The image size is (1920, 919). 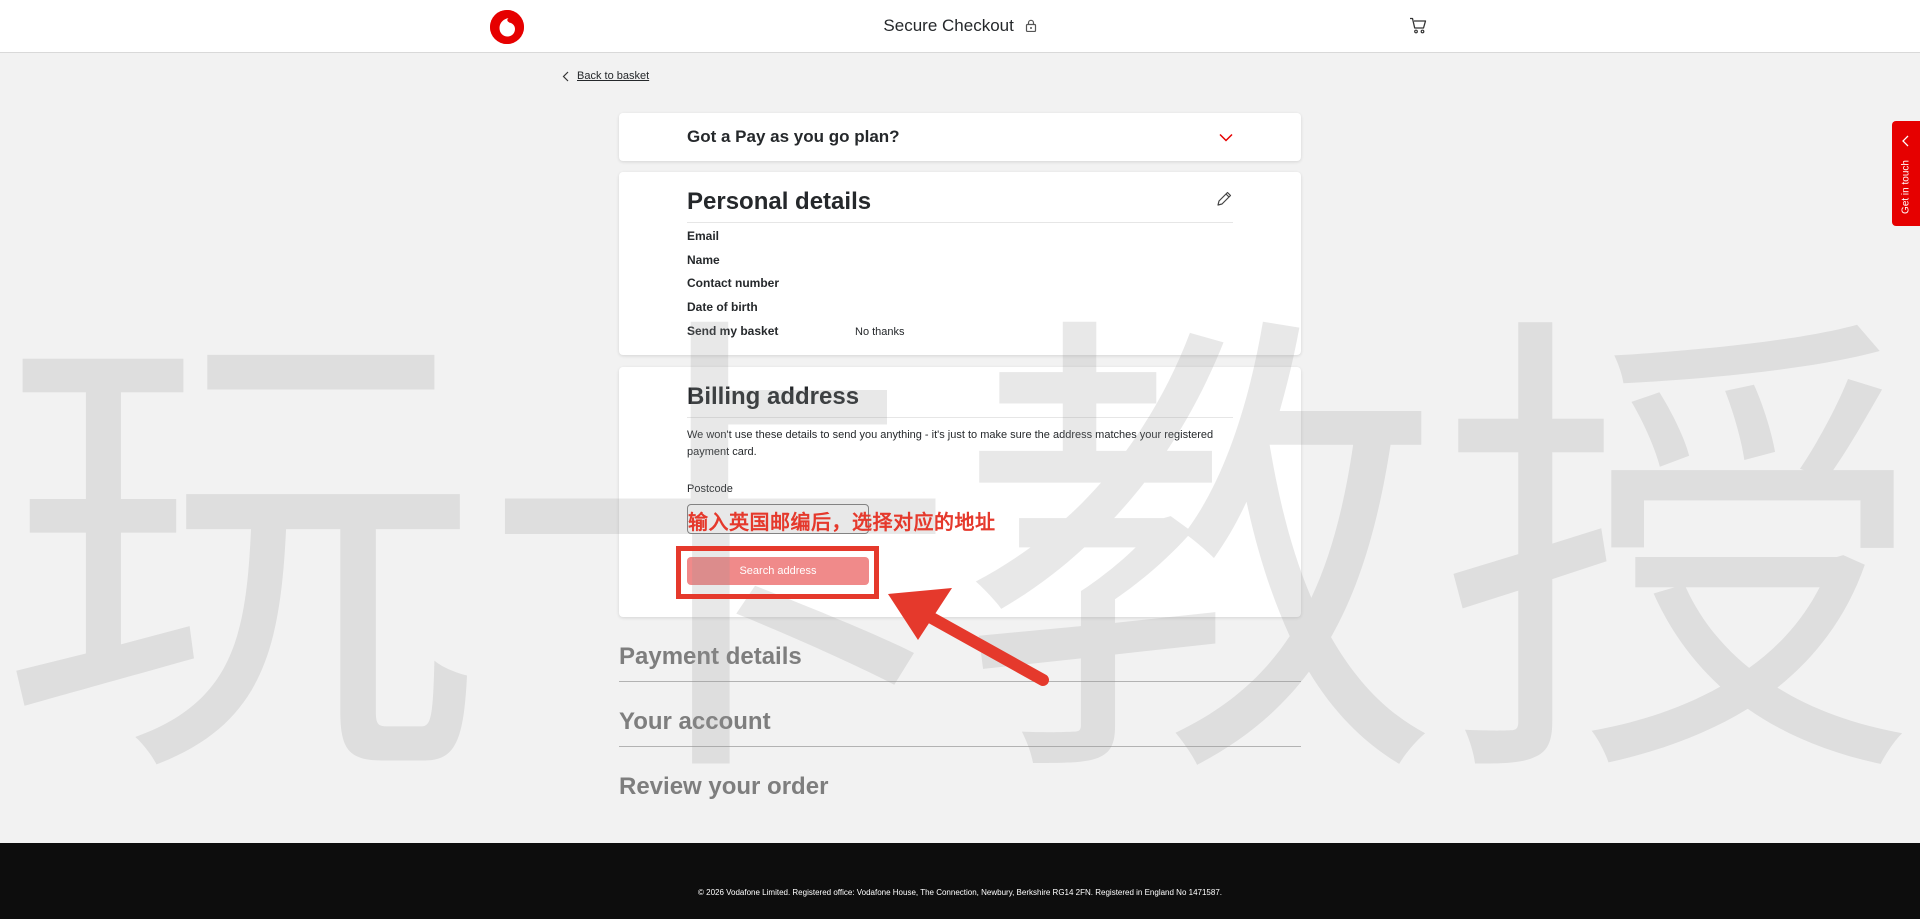 What do you see at coordinates (722, 307) in the screenshot?
I see `date-of-birth-label: Date of birth` at bounding box center [722, 307].